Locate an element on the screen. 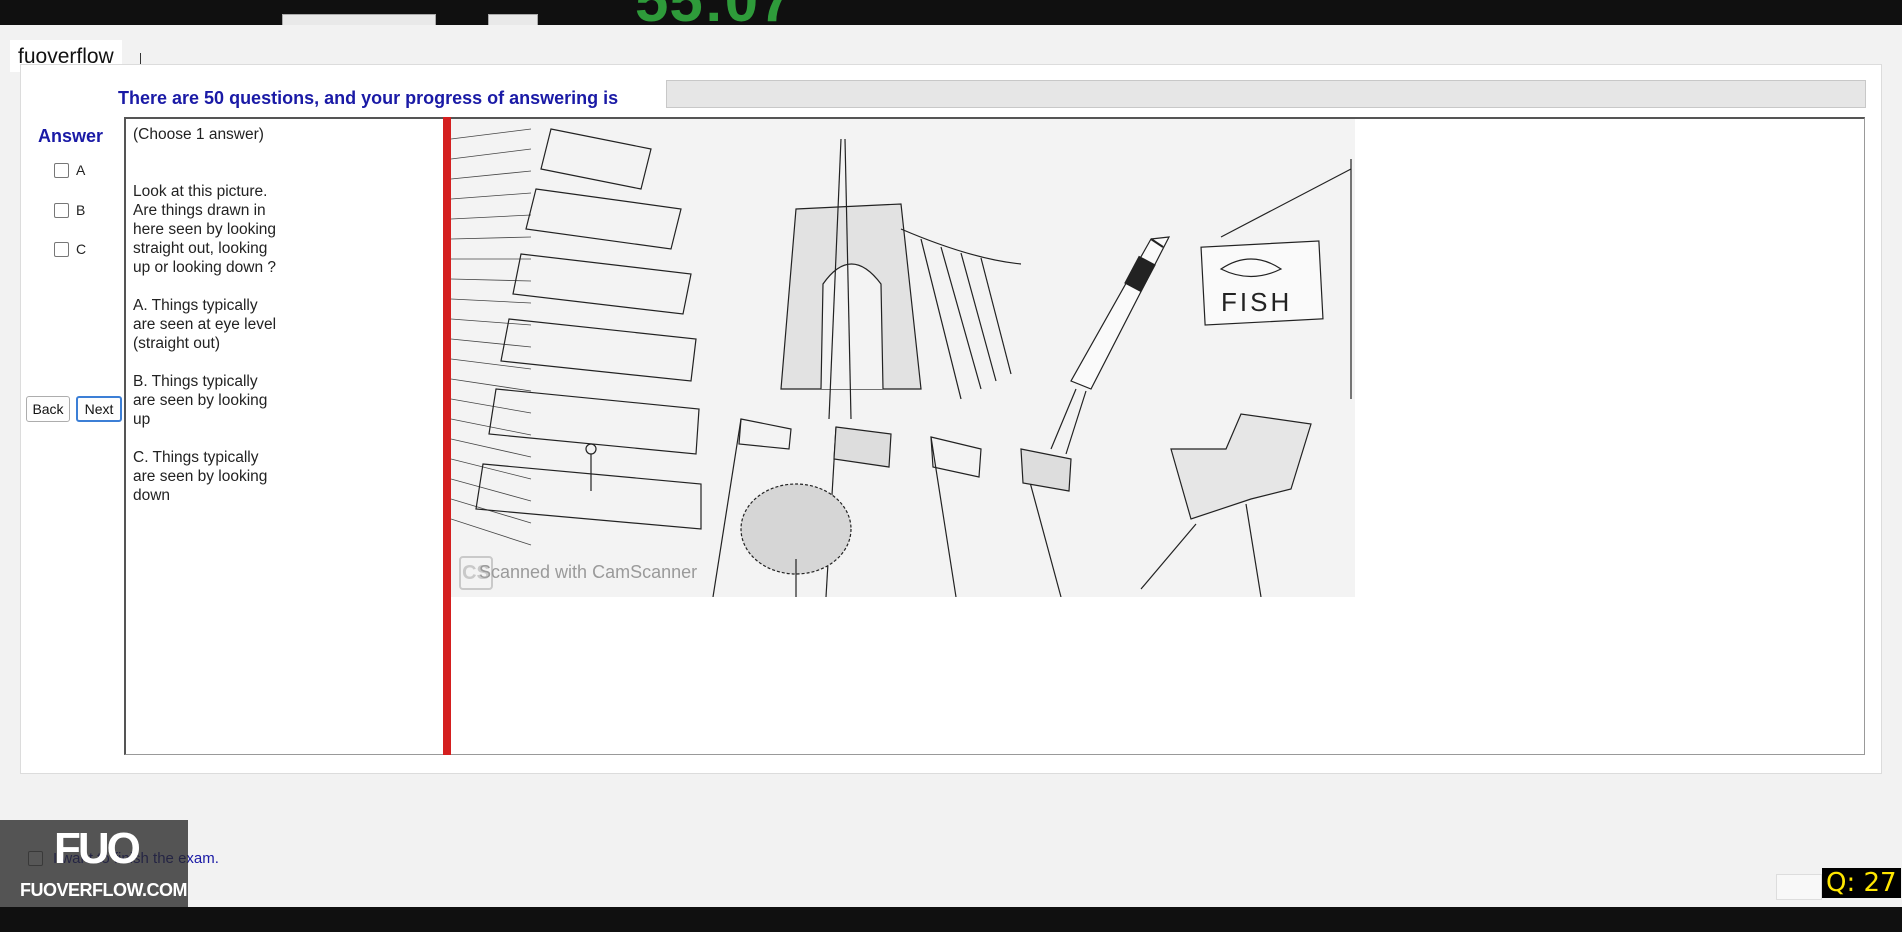 Image resolution: width=1902 pixels, height=932 pixels. scan-watermark: Scanned with CamScanner is located at coordinates (588, 572).